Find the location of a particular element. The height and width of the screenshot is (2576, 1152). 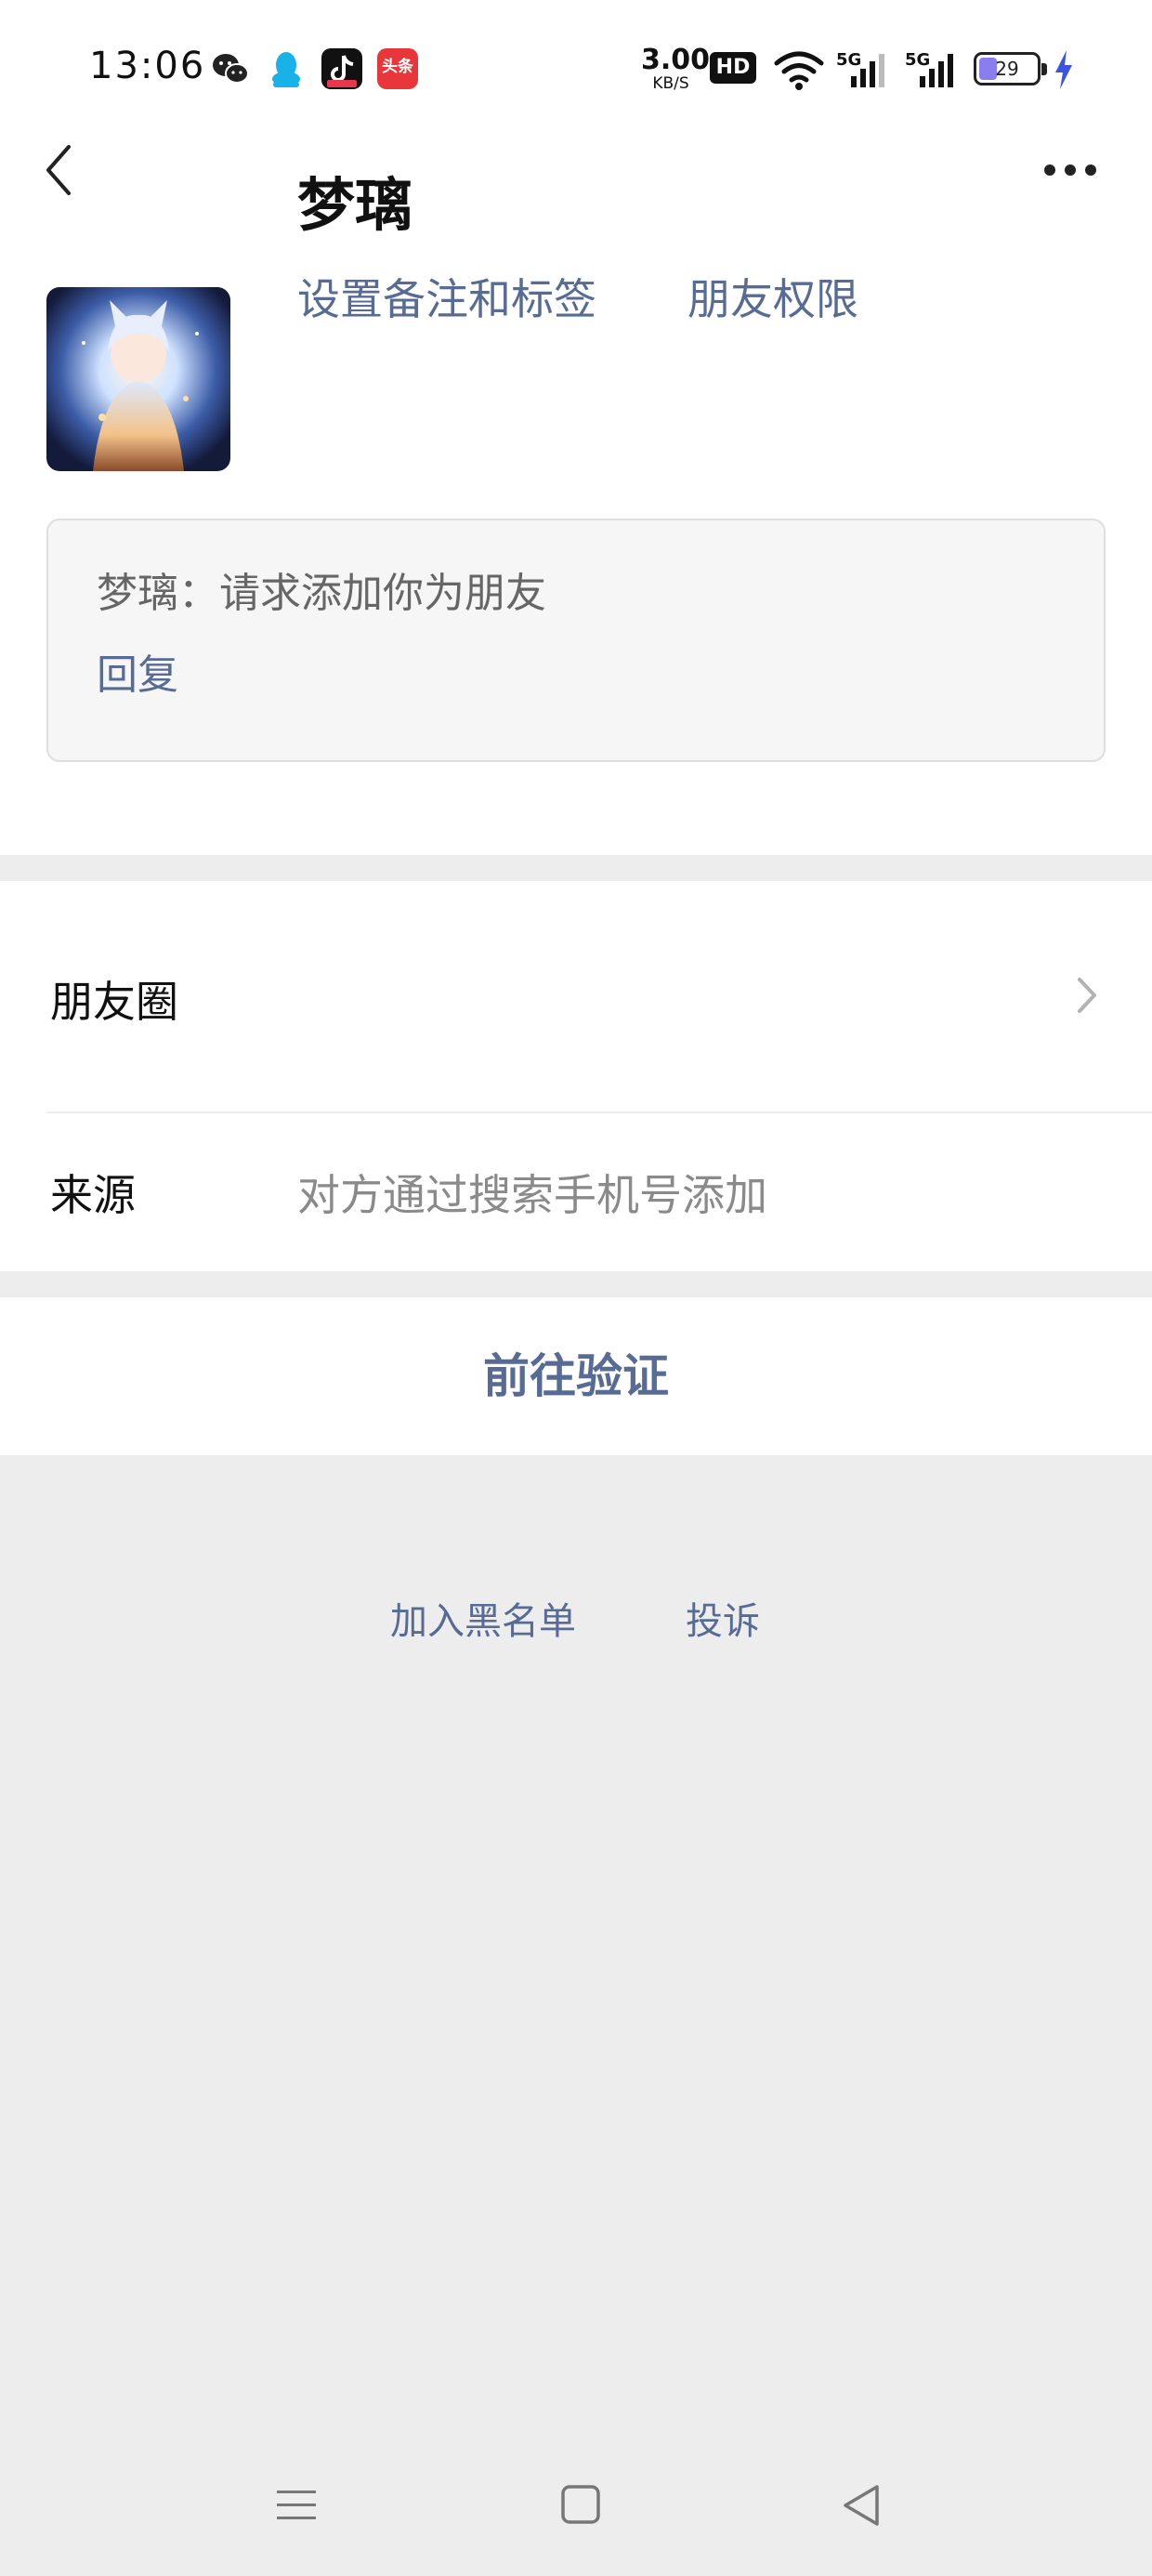

menu-icon is located at coordinates (296, 2505).